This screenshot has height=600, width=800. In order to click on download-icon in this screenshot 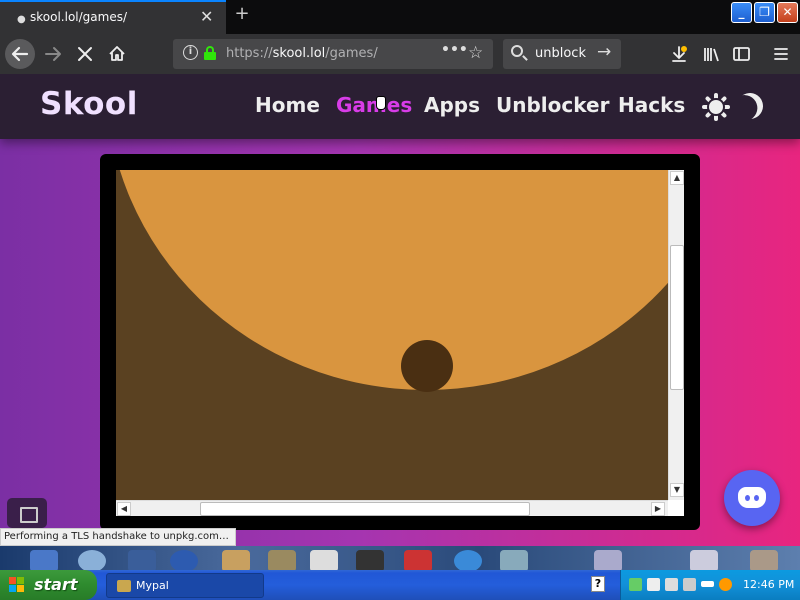, I will do `click(679, 54)`.